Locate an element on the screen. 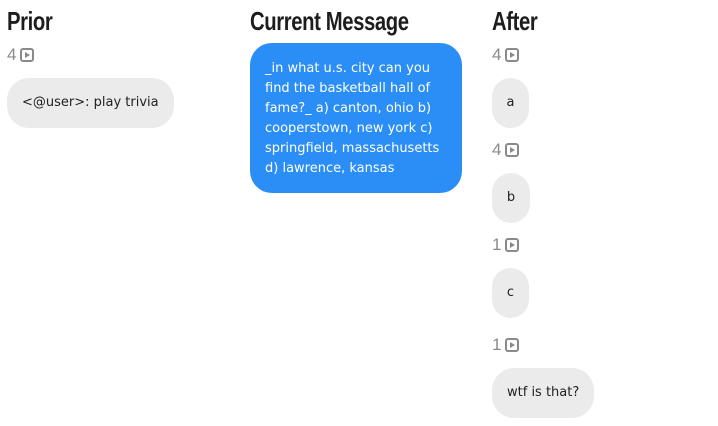  prior-count: 4 is located at coordinates (21, 55).